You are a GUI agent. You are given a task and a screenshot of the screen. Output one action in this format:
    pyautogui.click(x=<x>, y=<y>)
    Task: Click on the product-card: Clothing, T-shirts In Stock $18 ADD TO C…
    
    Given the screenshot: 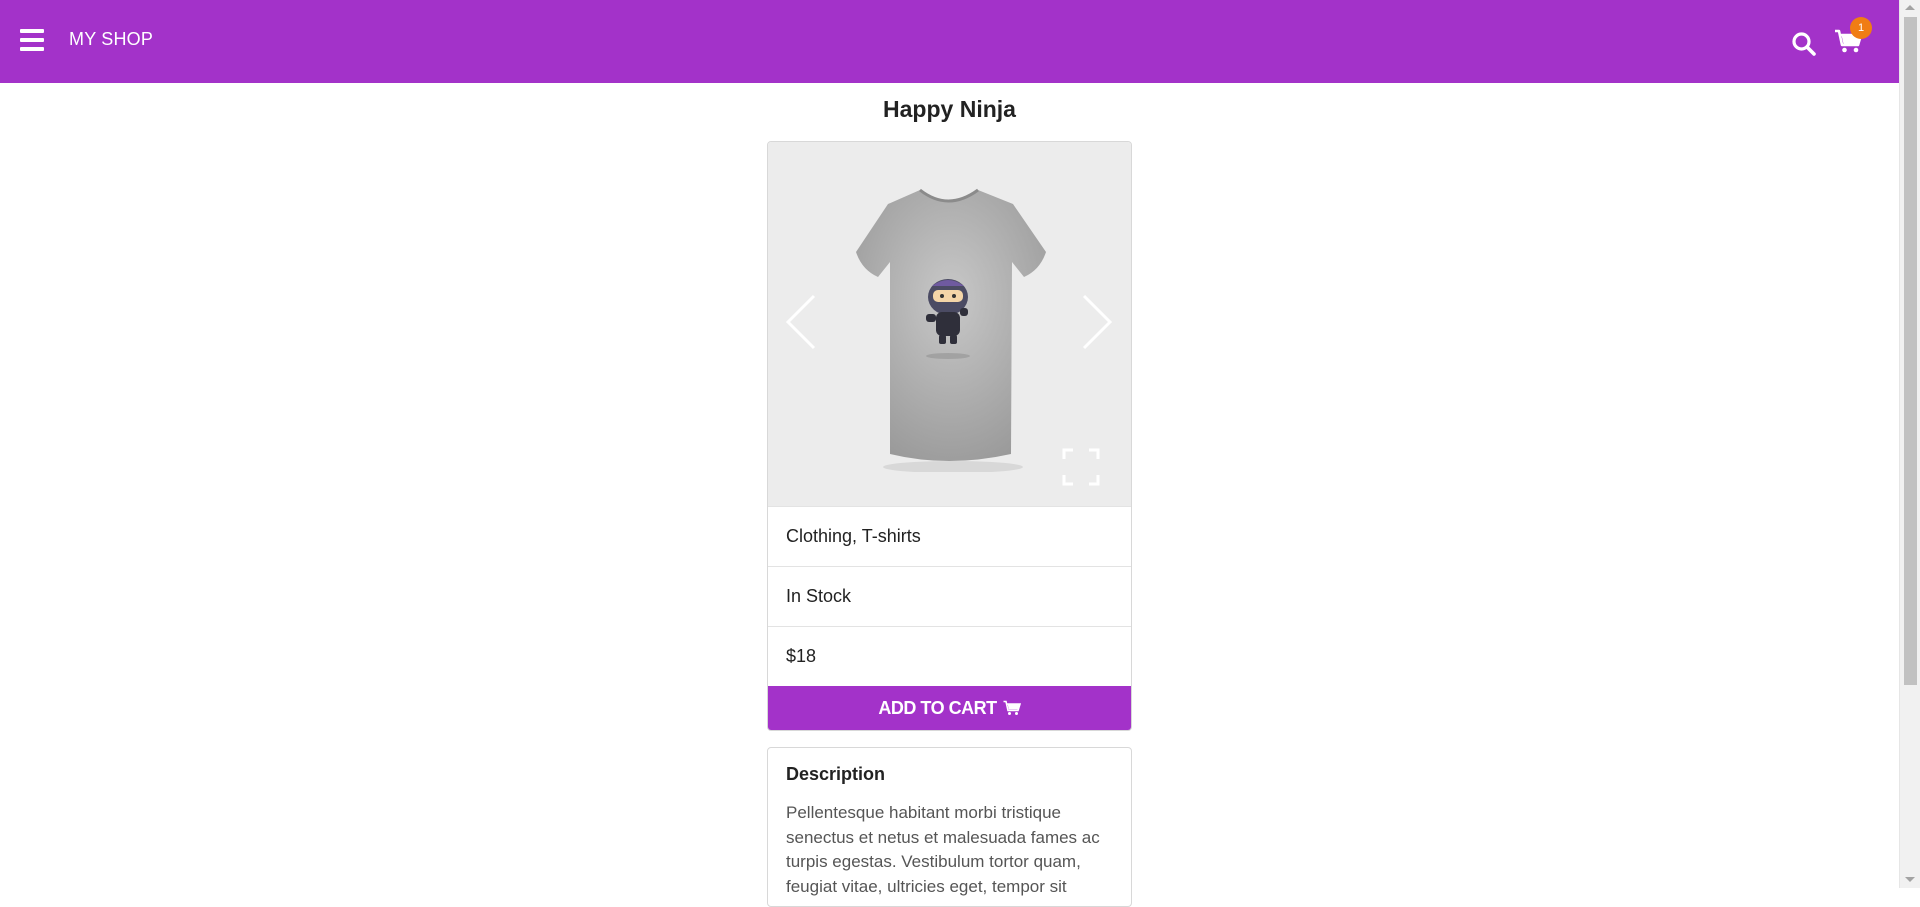 What is the action you would take?
    pyautogui.click(x=949, y=436)
    